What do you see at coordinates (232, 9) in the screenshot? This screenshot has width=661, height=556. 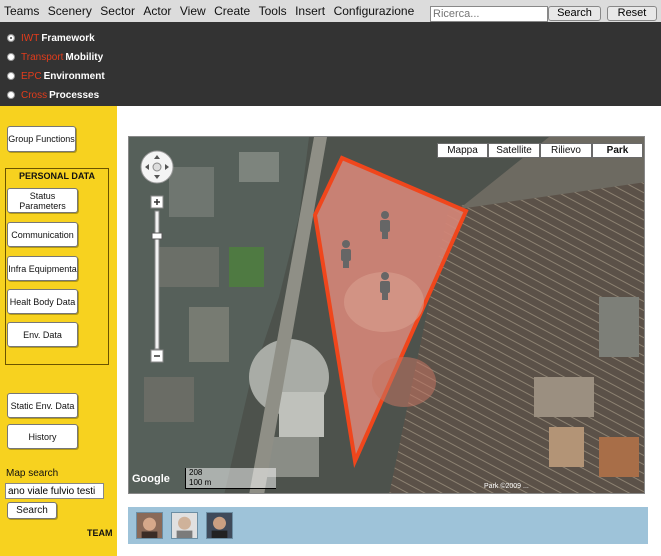 I see `menu-create: Create` at bounding box center [232, 9].